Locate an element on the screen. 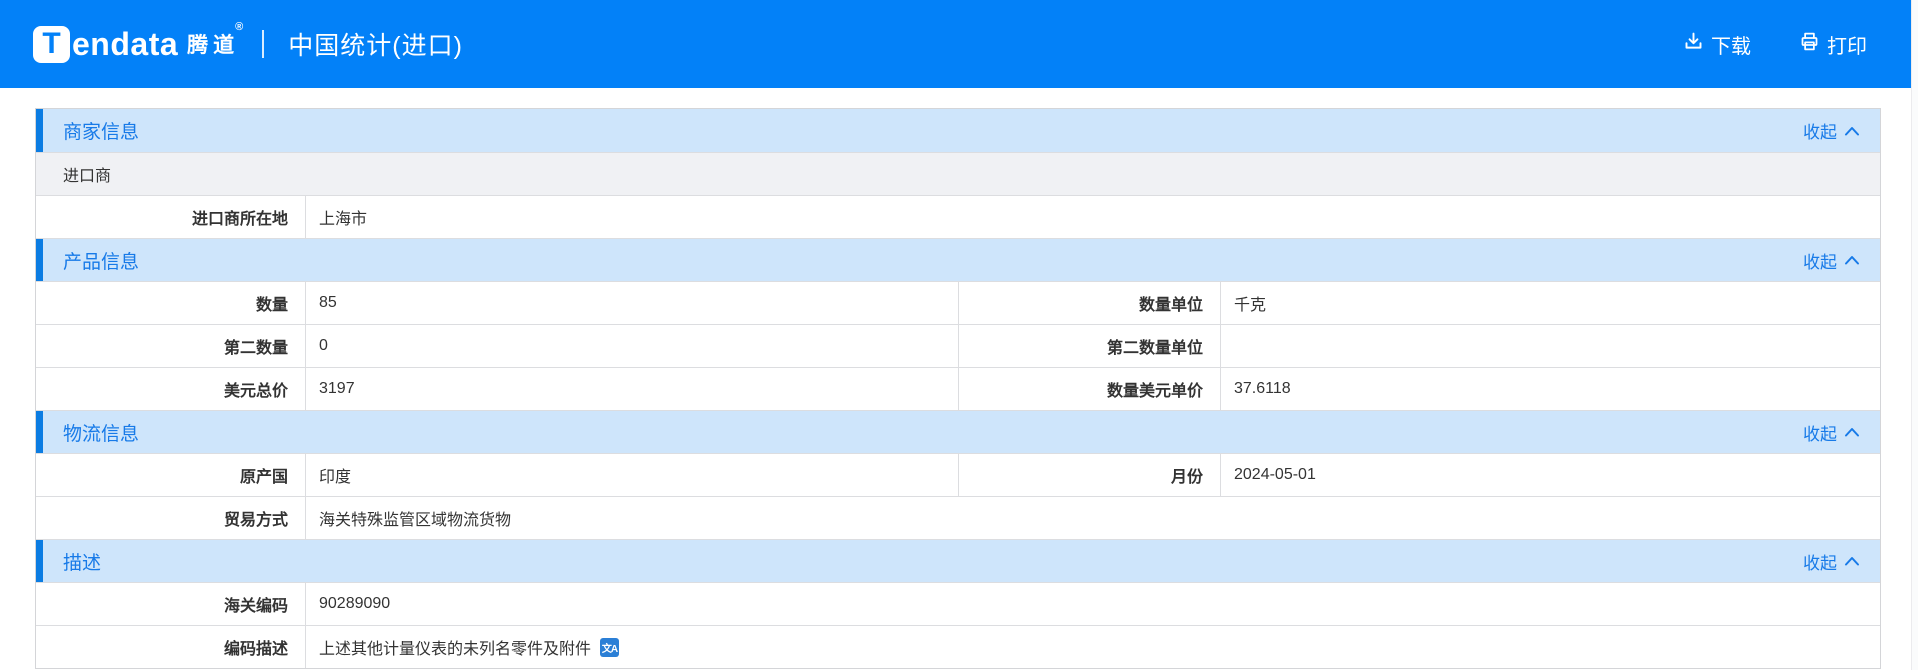 The width and height of the screenshot is (1918, 670). field-value-text: 90289090 is located at coordinates (355, 603).